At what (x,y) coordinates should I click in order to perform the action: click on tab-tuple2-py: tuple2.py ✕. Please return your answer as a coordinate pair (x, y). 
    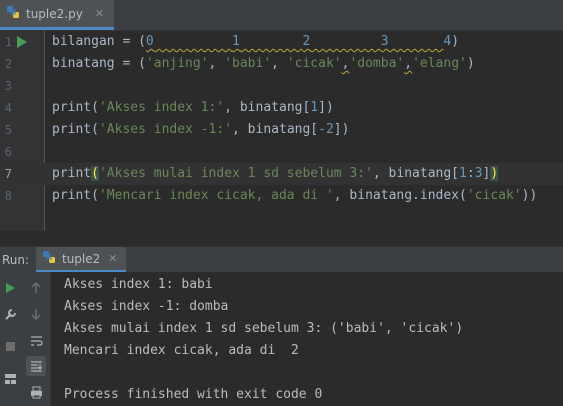
    Looking at the image, I should click on (57, 15).